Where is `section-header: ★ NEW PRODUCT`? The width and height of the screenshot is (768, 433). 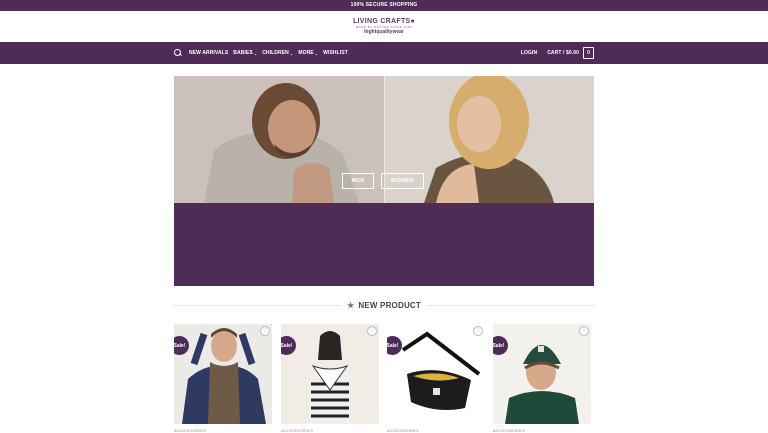 section-header: ★ NEW PRODUCT is located at coordinates (384, 305).